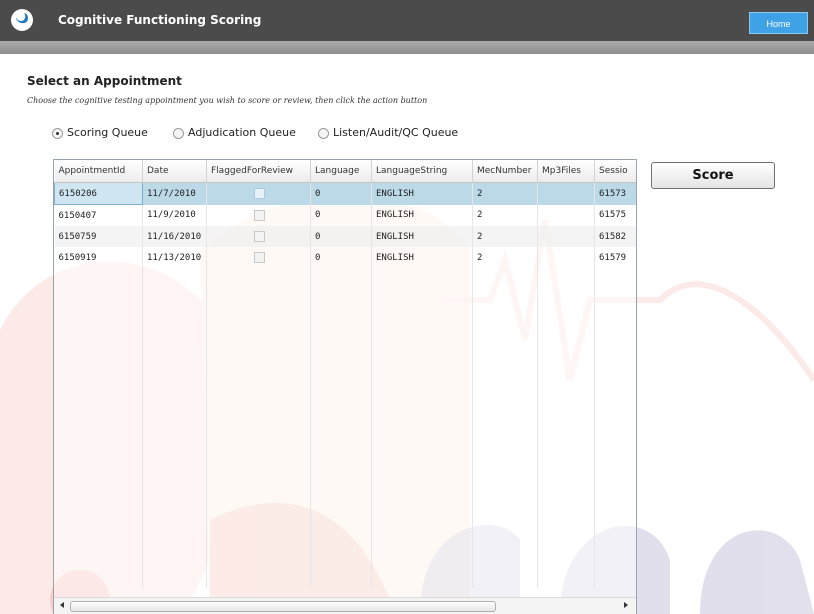  I want to click on column-header: Date, so click(174, 171).